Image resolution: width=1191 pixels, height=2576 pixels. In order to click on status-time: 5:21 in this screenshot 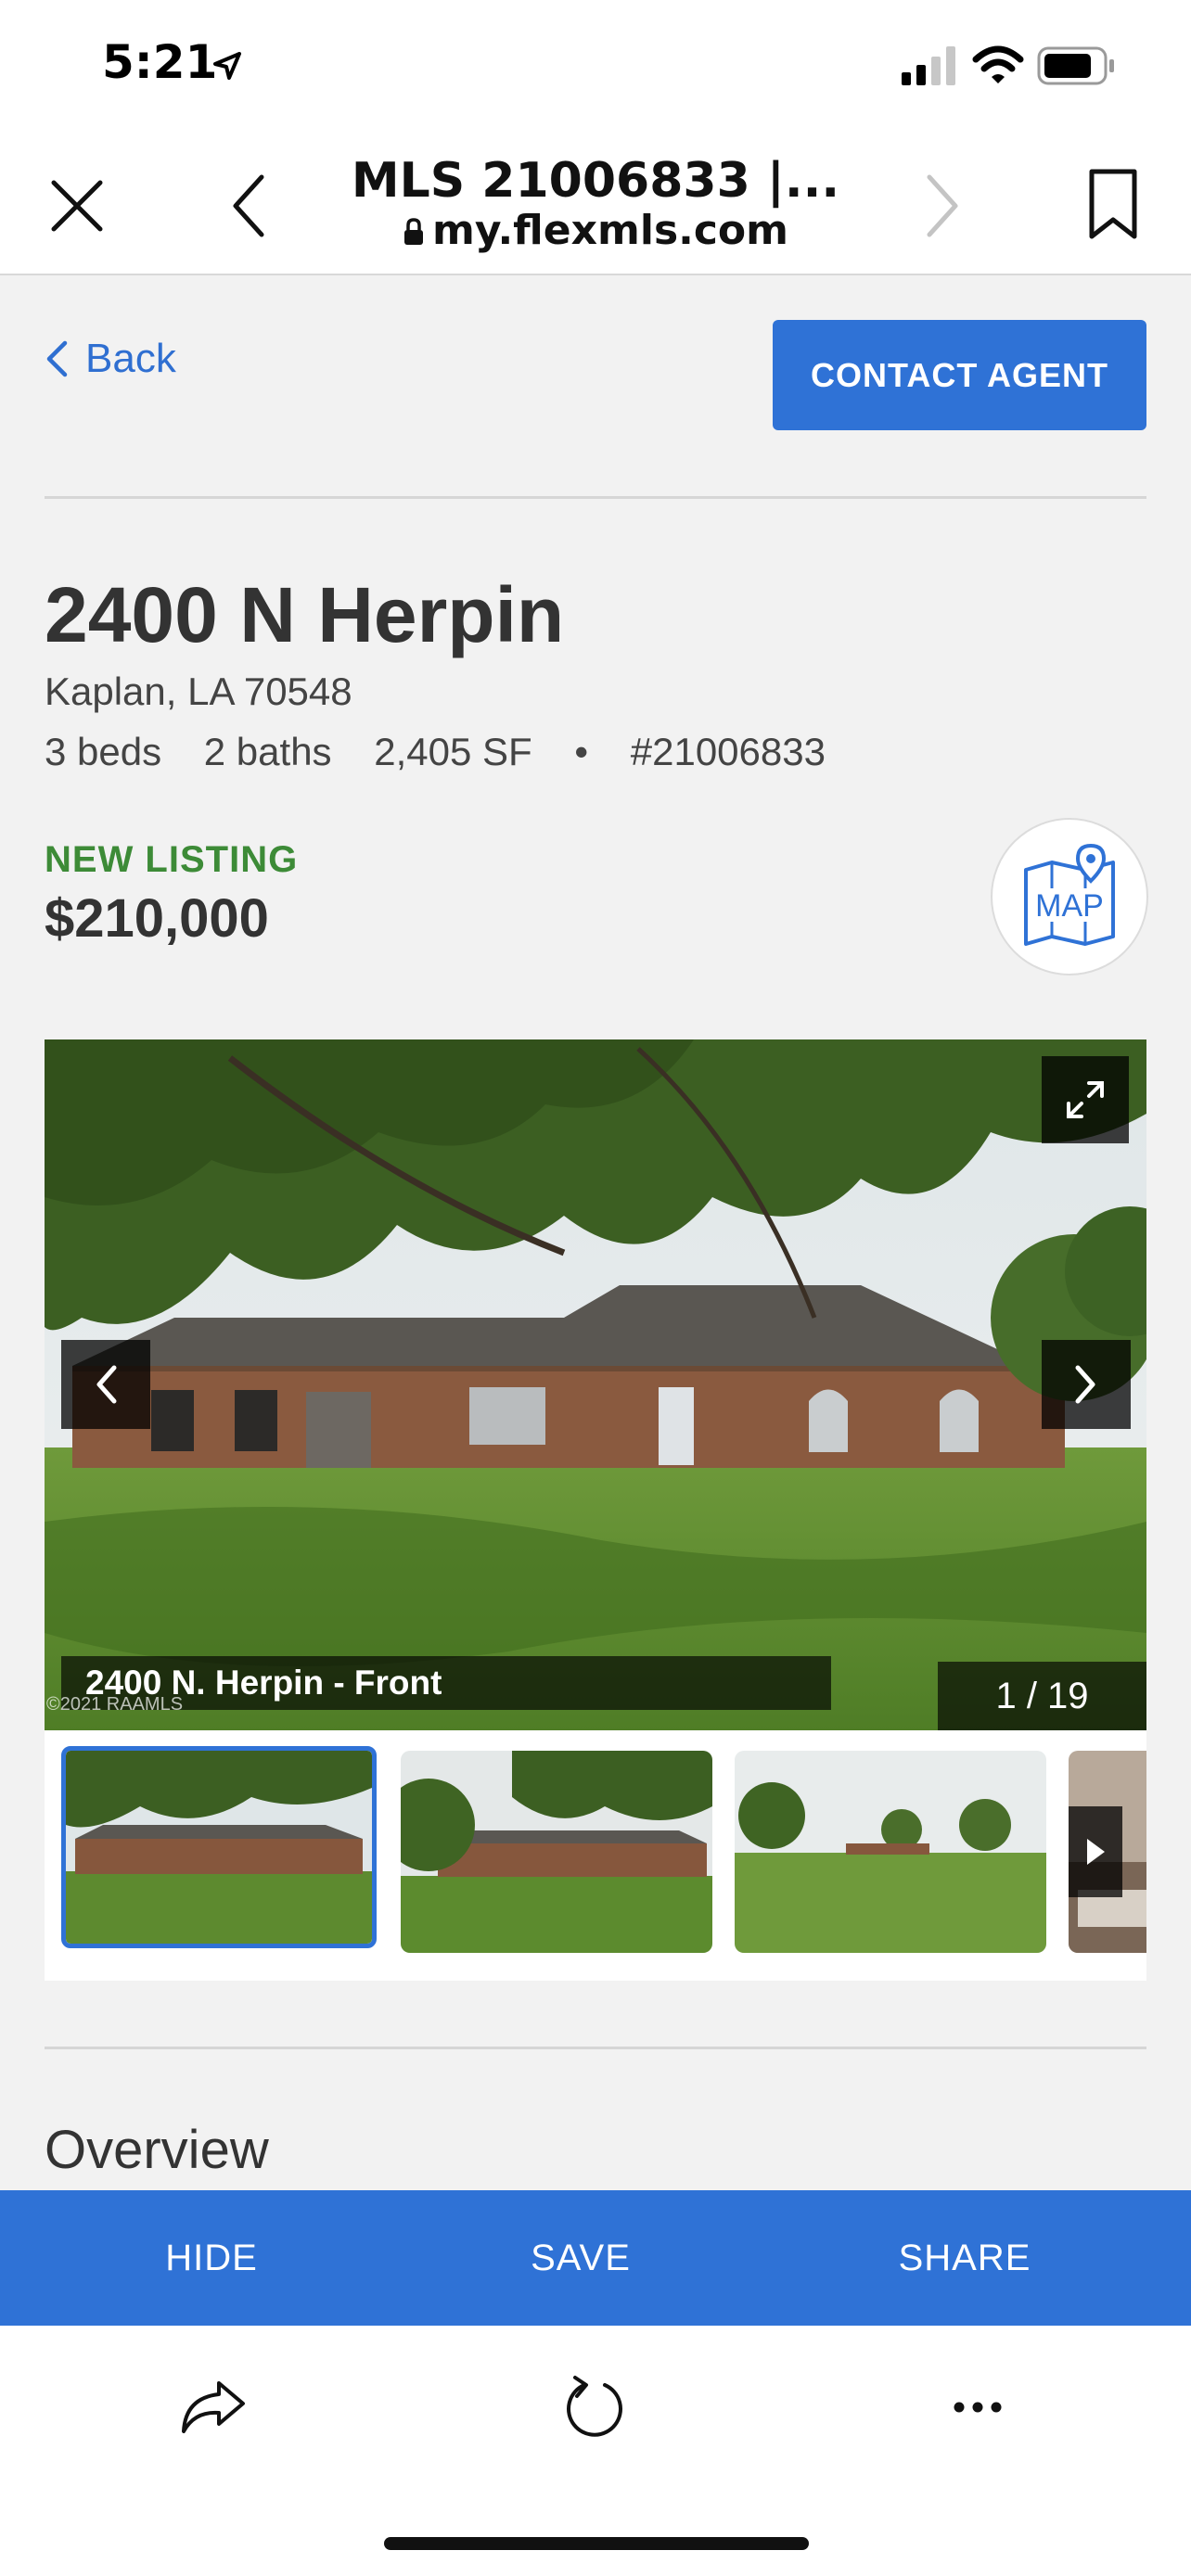, I will do `click(160, 62)`.